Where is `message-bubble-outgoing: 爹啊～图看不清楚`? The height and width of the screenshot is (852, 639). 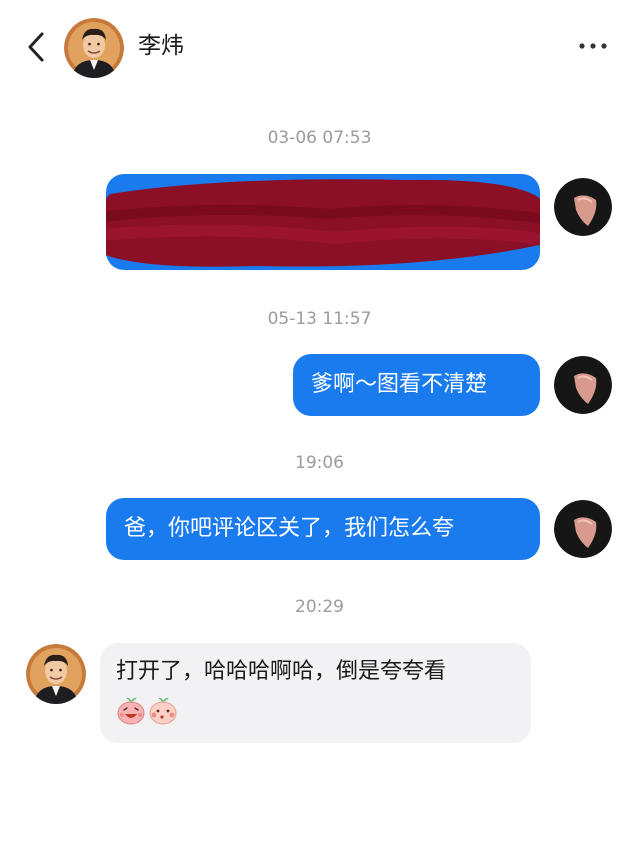 message-bubble-outgoing: 爹啊～图看不清楚 is located at coordinates (416, 385).